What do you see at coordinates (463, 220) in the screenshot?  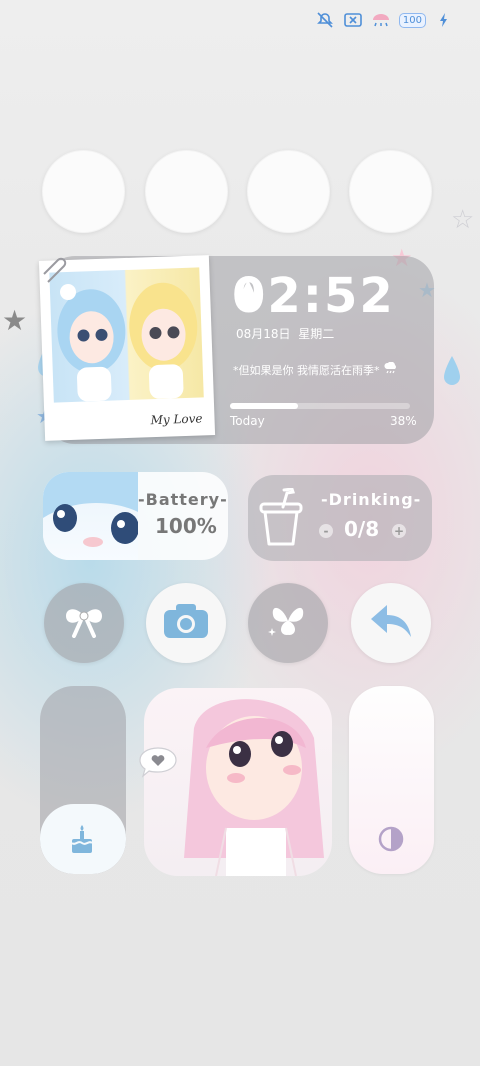 I see `star-outline-icon: ☆` at bounding box center [463, 220].